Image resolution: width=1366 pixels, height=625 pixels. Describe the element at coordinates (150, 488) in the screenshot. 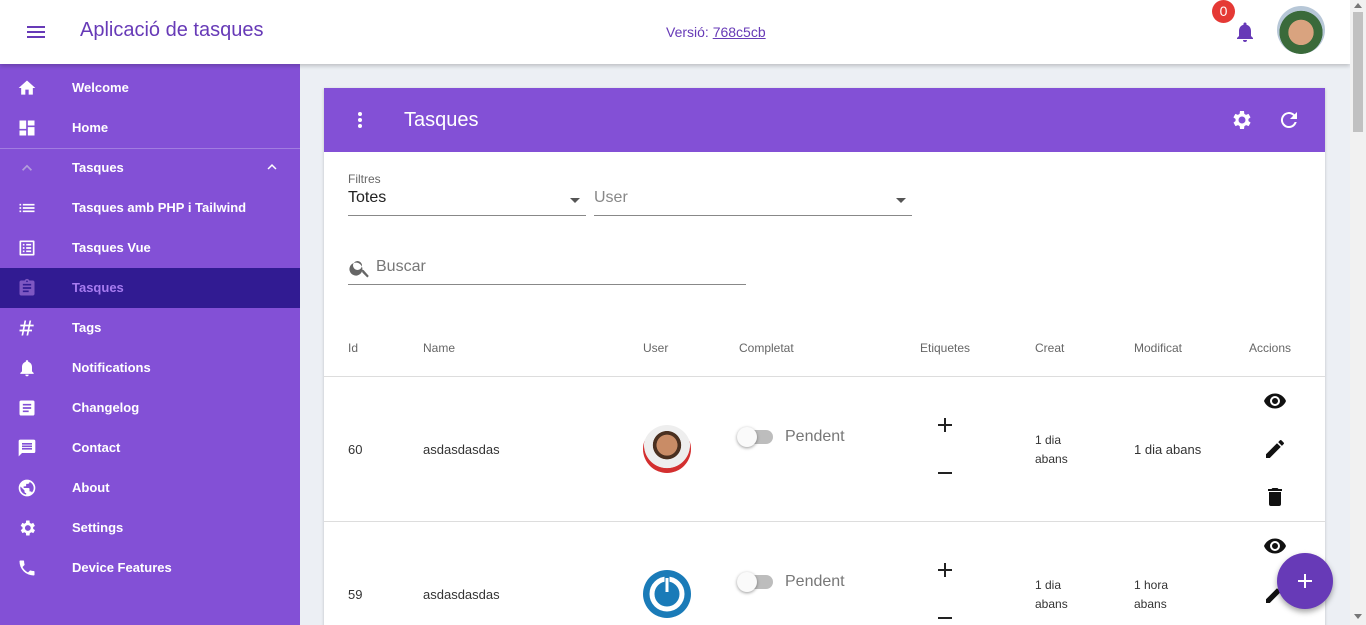

I see `sidebar-item-about: About` at that location.